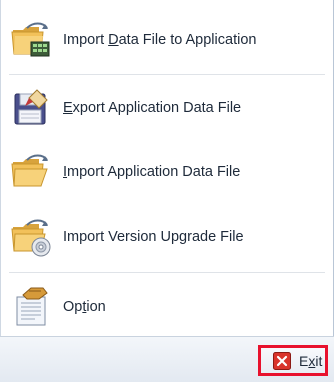  What do you see at coordinates (160, 40) in the screenshot?
I see `menu-item-label: Import Data File to Application` at bounding box center [160, 40].